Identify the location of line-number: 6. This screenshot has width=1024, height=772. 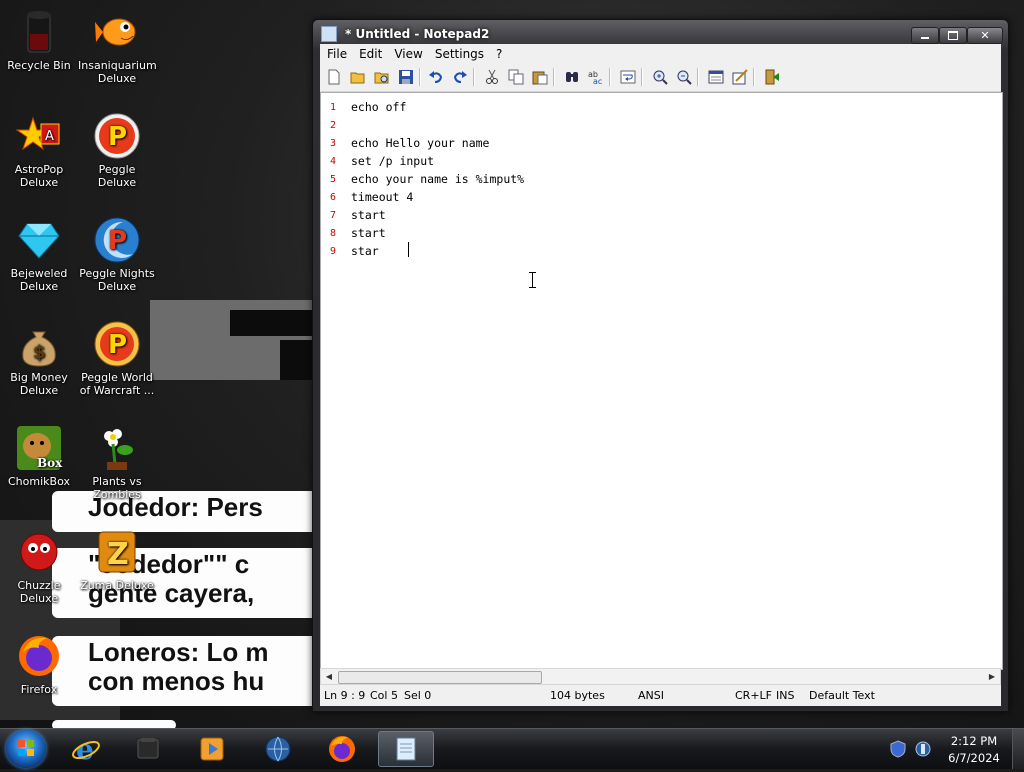
(333, 197).